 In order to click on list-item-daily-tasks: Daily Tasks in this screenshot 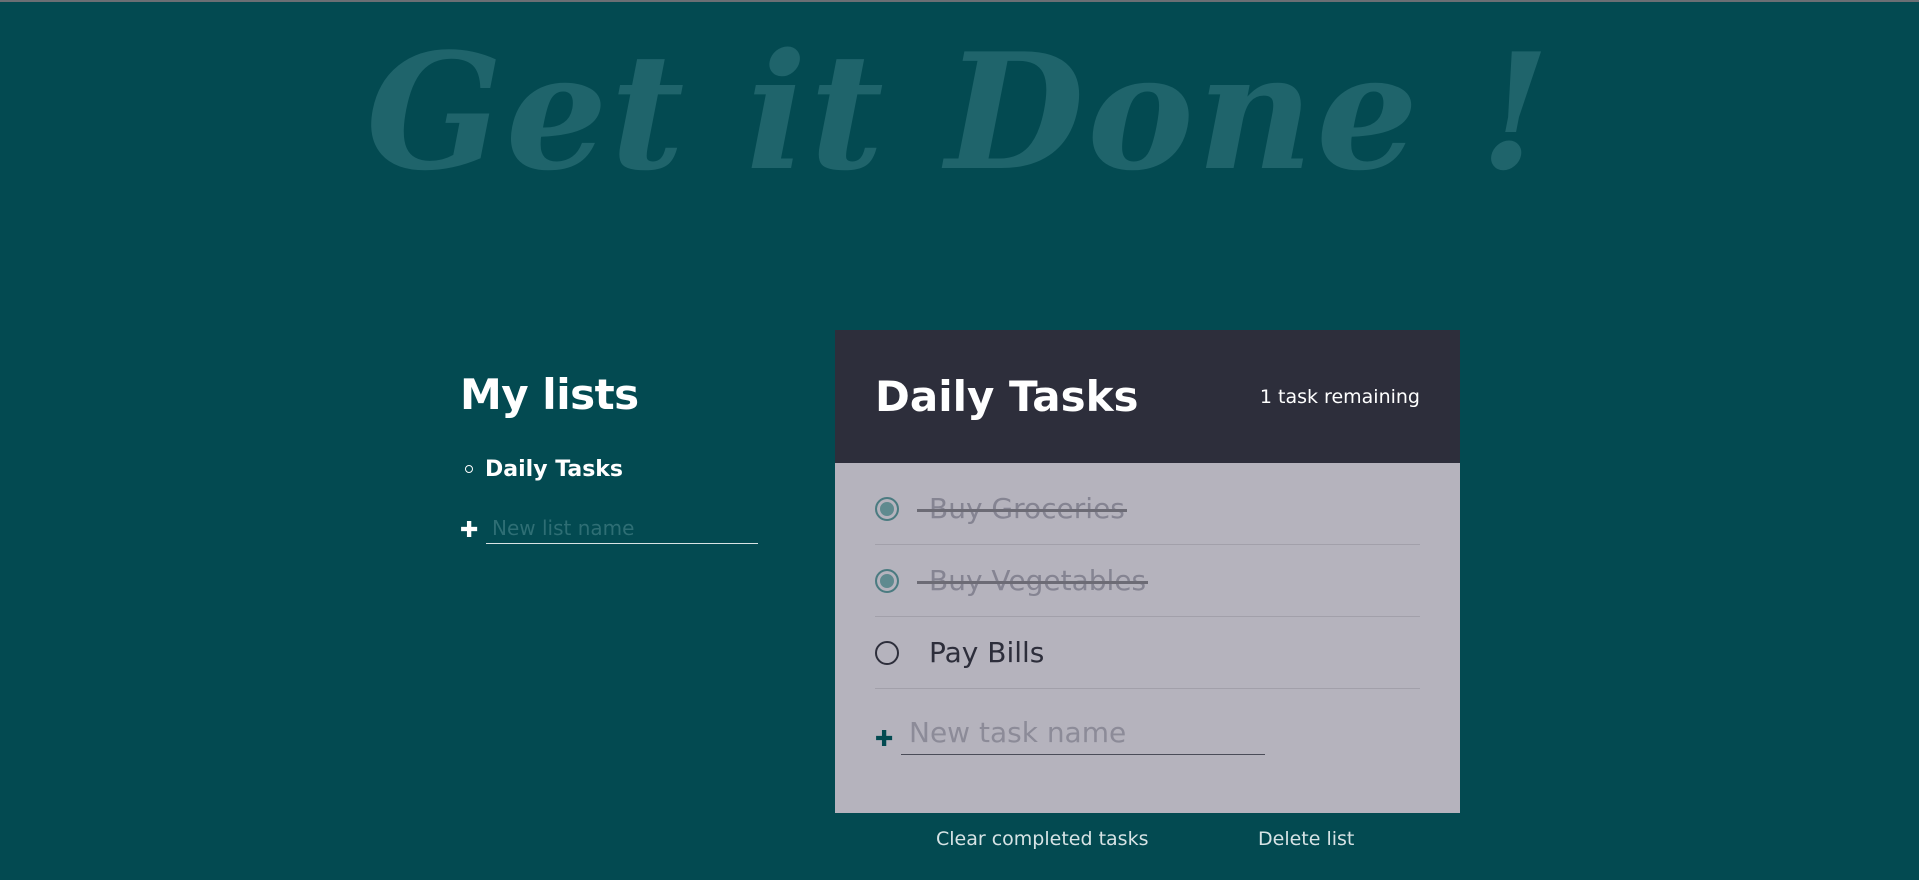, I will do `click(610, 469)`.